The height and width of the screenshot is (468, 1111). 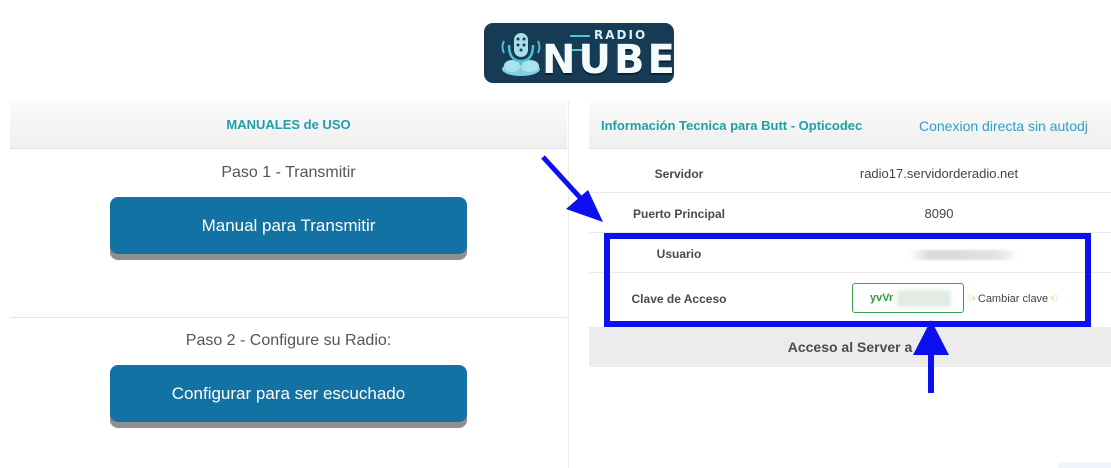 I want to click on page-corner-decoration, so click(x=1084, y=465).